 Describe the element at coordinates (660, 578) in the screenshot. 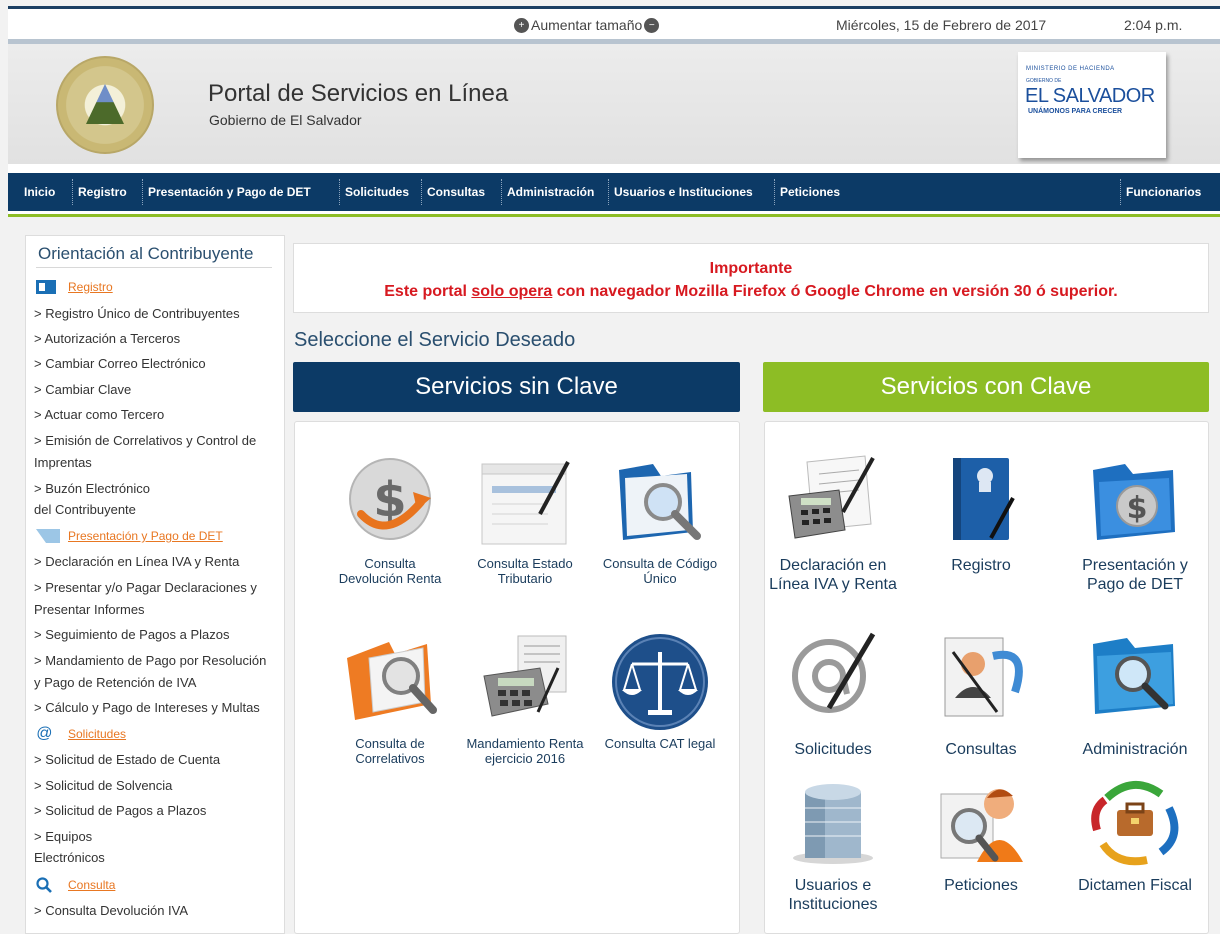

I see `tile-label-line2: Único` at that location.